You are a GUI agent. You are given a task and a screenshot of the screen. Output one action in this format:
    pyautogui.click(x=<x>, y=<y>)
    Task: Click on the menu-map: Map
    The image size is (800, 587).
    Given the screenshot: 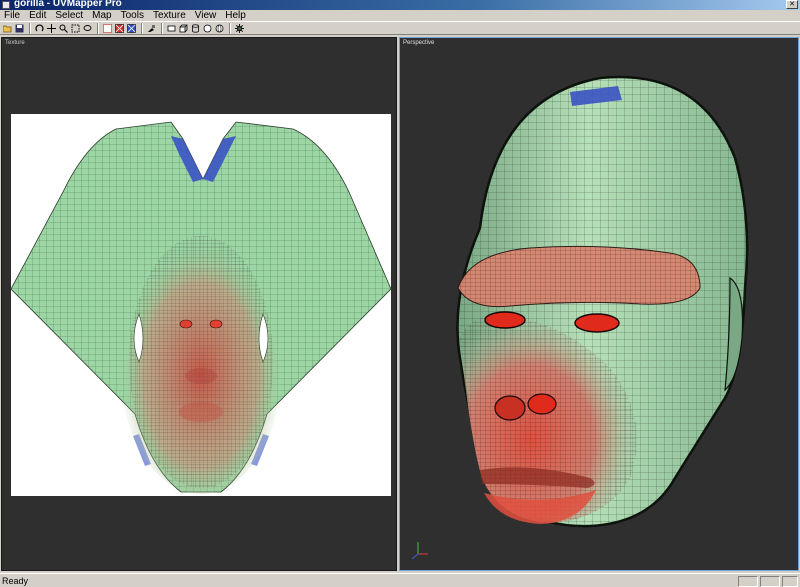 What is the action you would take?
    pyautogui.click(x=101, y=15)
    